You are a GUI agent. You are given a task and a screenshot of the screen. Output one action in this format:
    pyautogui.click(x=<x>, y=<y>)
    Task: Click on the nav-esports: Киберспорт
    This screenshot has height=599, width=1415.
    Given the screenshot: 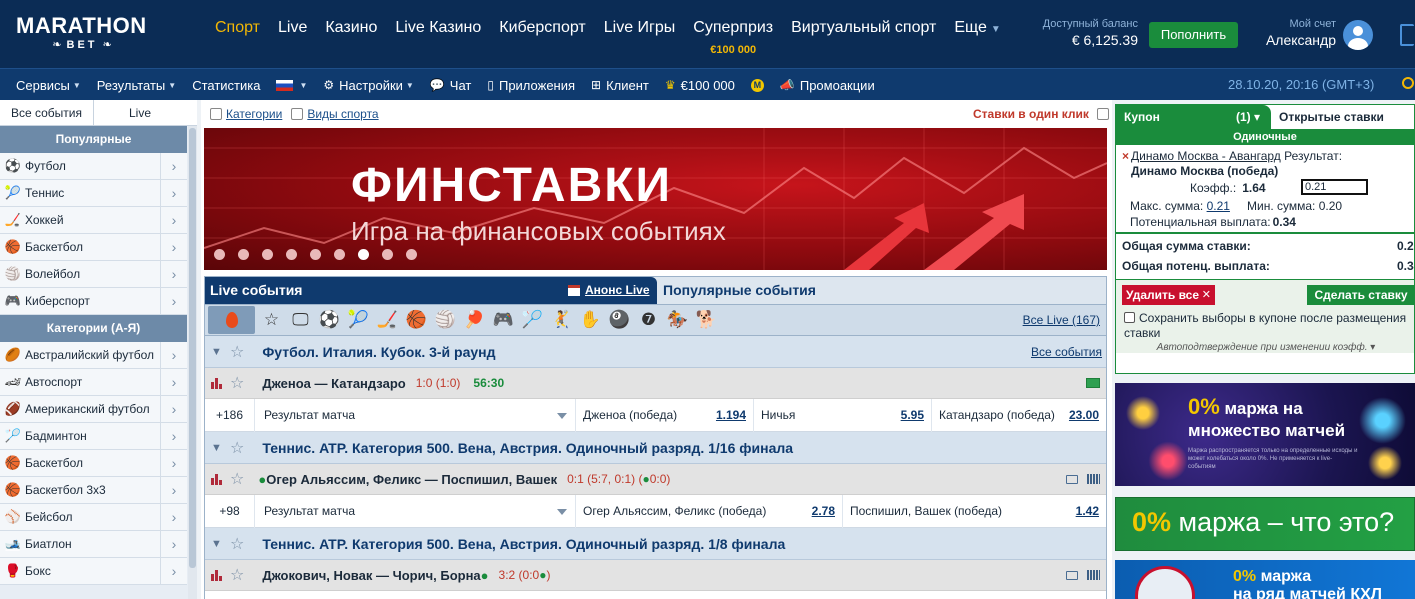 What is the action you would take?
    pyautogui.click(x=542, y=37)
    